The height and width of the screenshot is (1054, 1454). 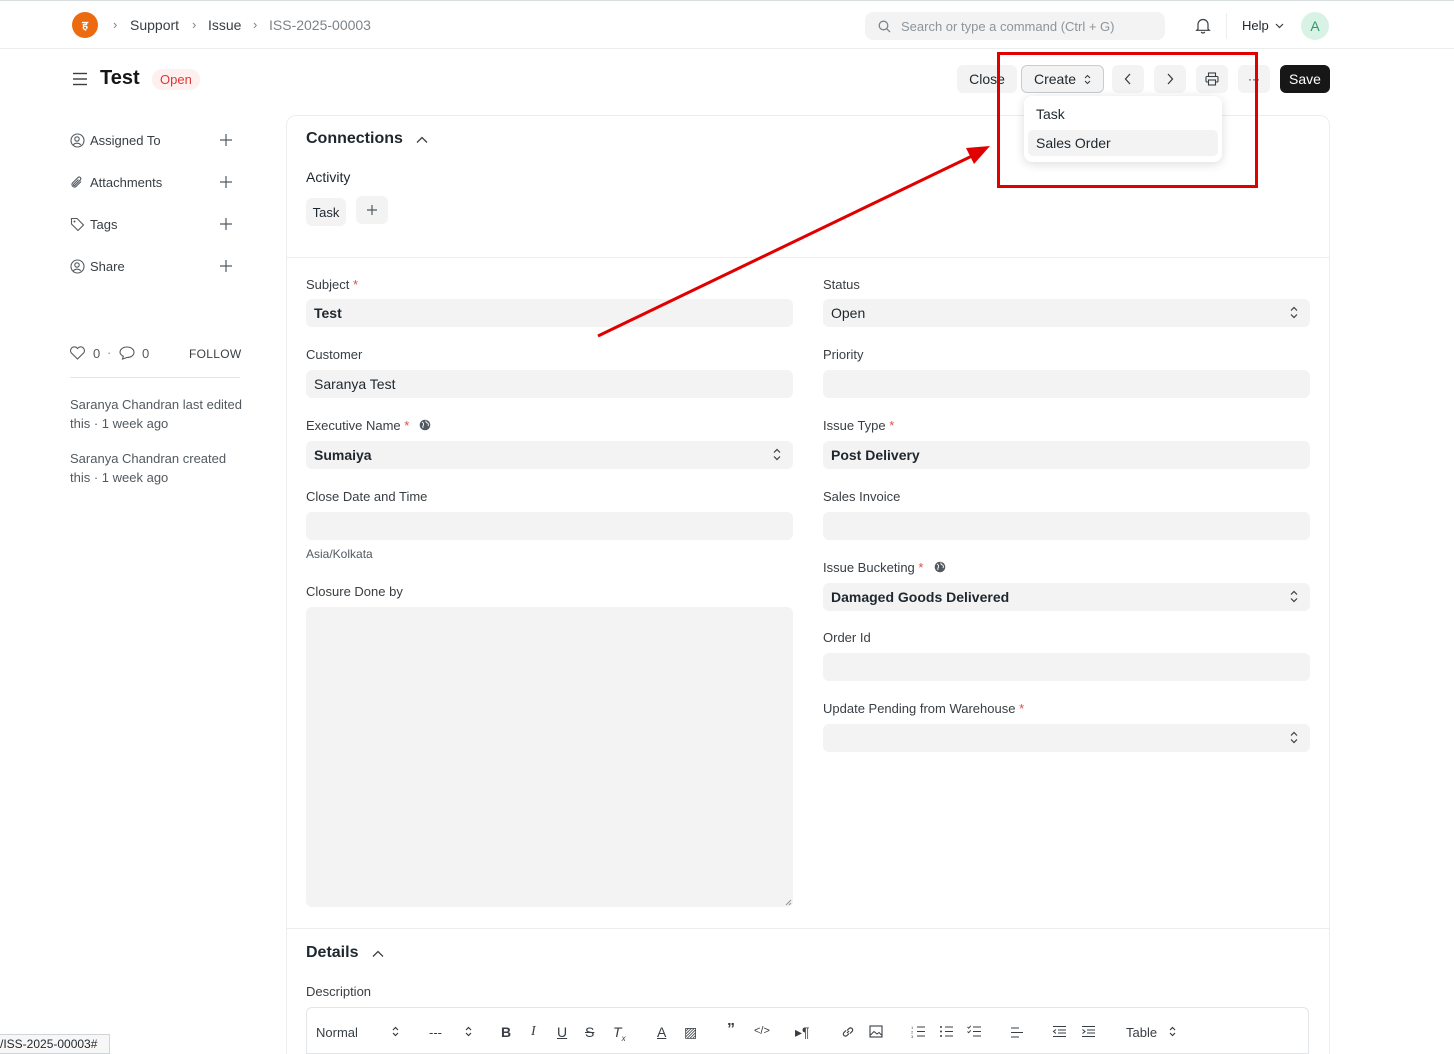 I want to click on table-select: Table, so click(x=1141, y=1032).